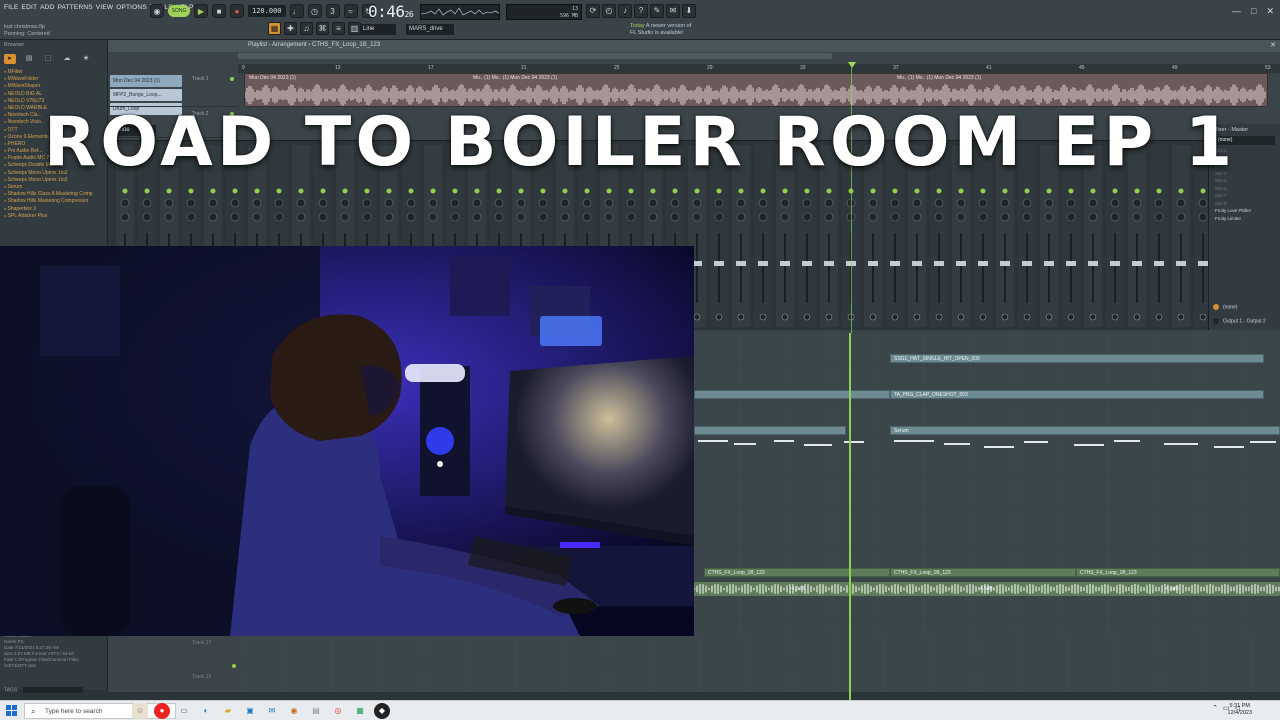 Image resolution: width=1280 pixels, height=720 pixels. What do you see at coordinates (1244, 204) in the screenshot?
I see `effect-slot: Slot 8` at bounding box center [1244, 204].